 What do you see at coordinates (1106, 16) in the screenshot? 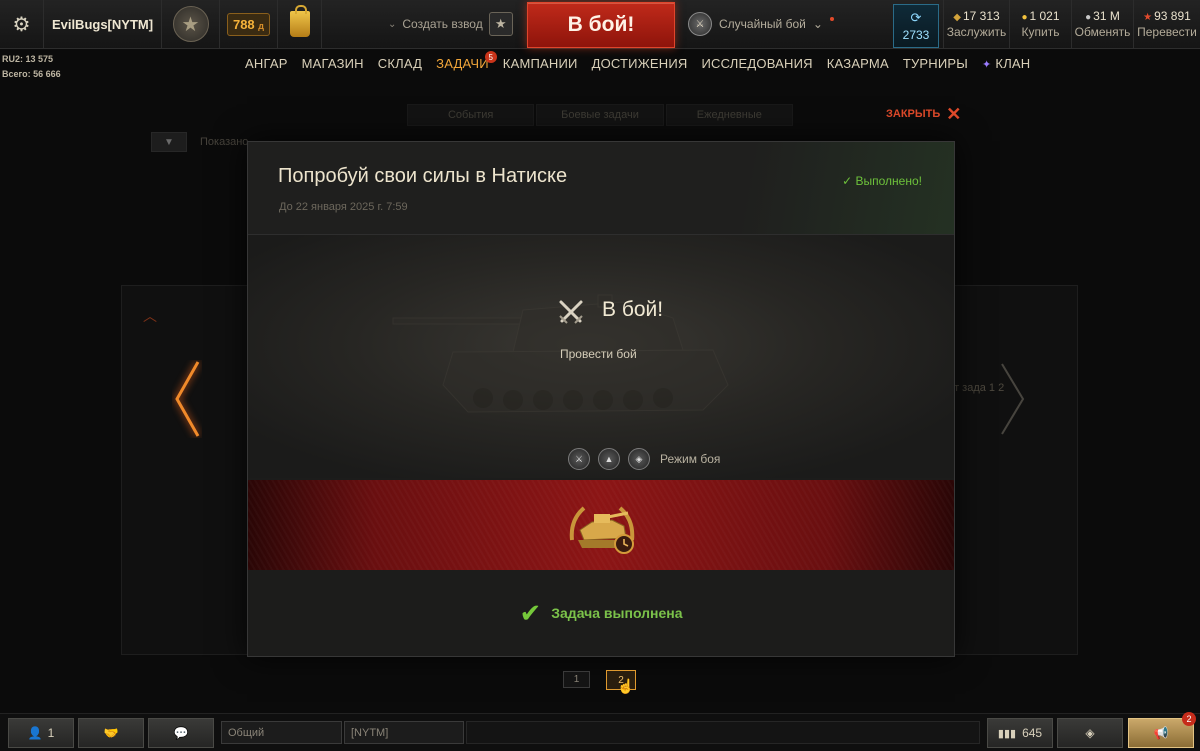
I see `silver-value: 31 M` at bounding box center [1106, 16].